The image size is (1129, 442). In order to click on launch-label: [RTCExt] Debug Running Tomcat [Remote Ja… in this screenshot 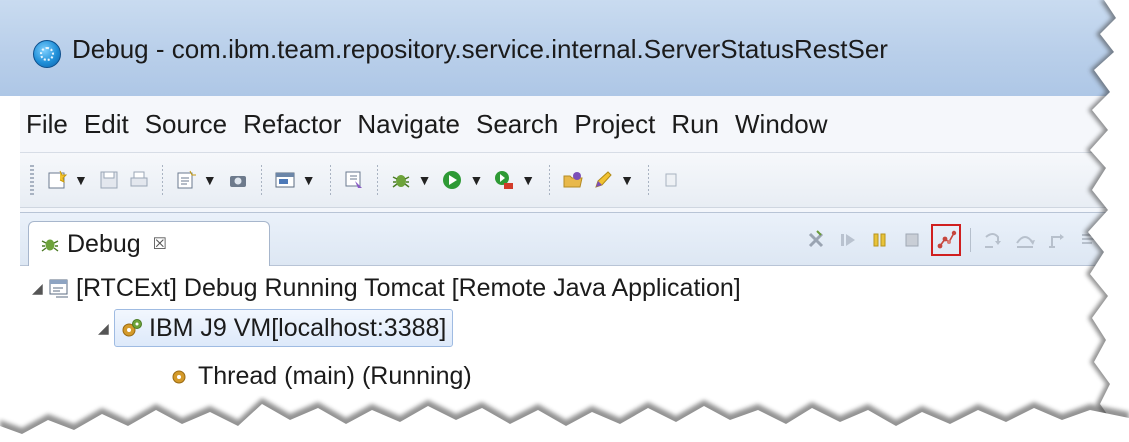, I will do `click(408, 287)`.